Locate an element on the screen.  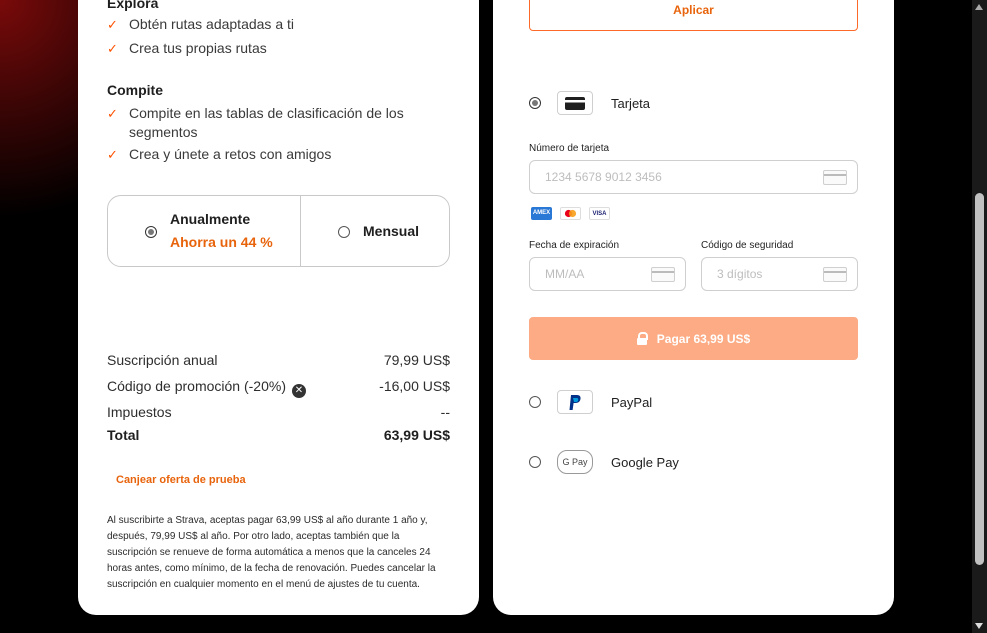
apply-promo-button: Aplicar is located at coordinates (693, 15).